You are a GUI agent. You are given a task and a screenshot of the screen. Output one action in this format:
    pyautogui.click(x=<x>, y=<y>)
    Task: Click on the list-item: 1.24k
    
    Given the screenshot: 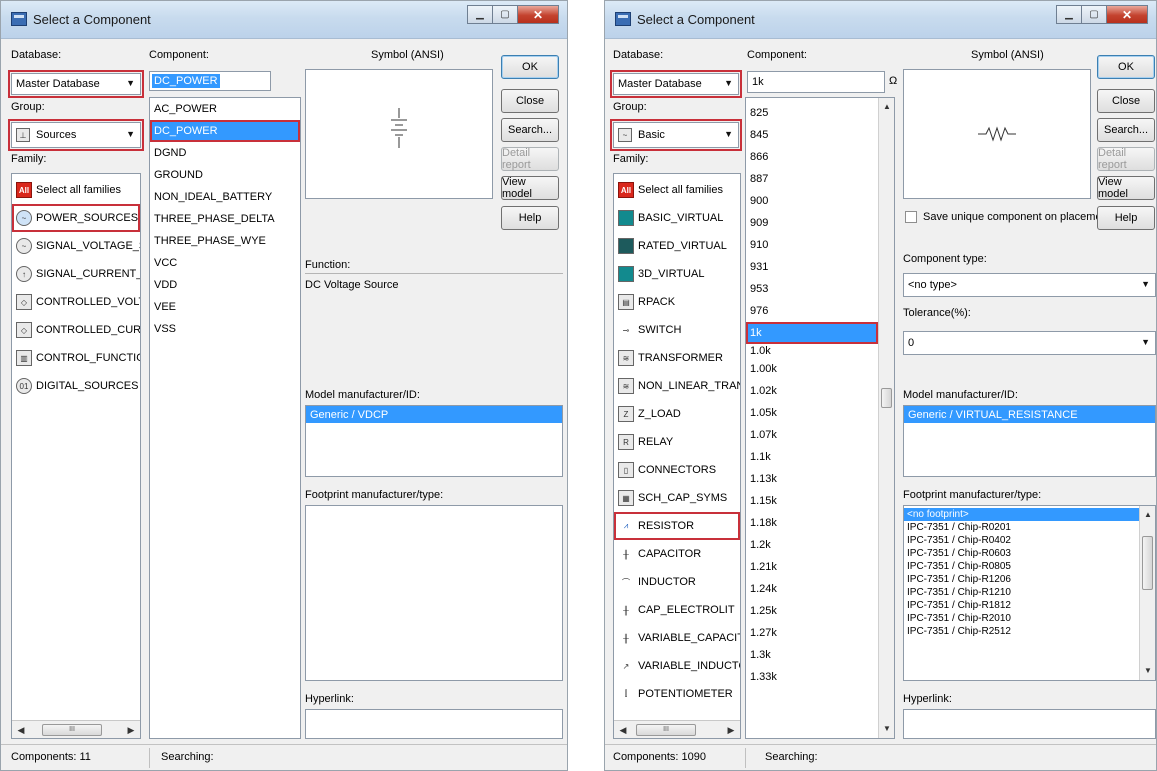 What is the action you would take?
    pyautogui.click(x=812, y=589)
    